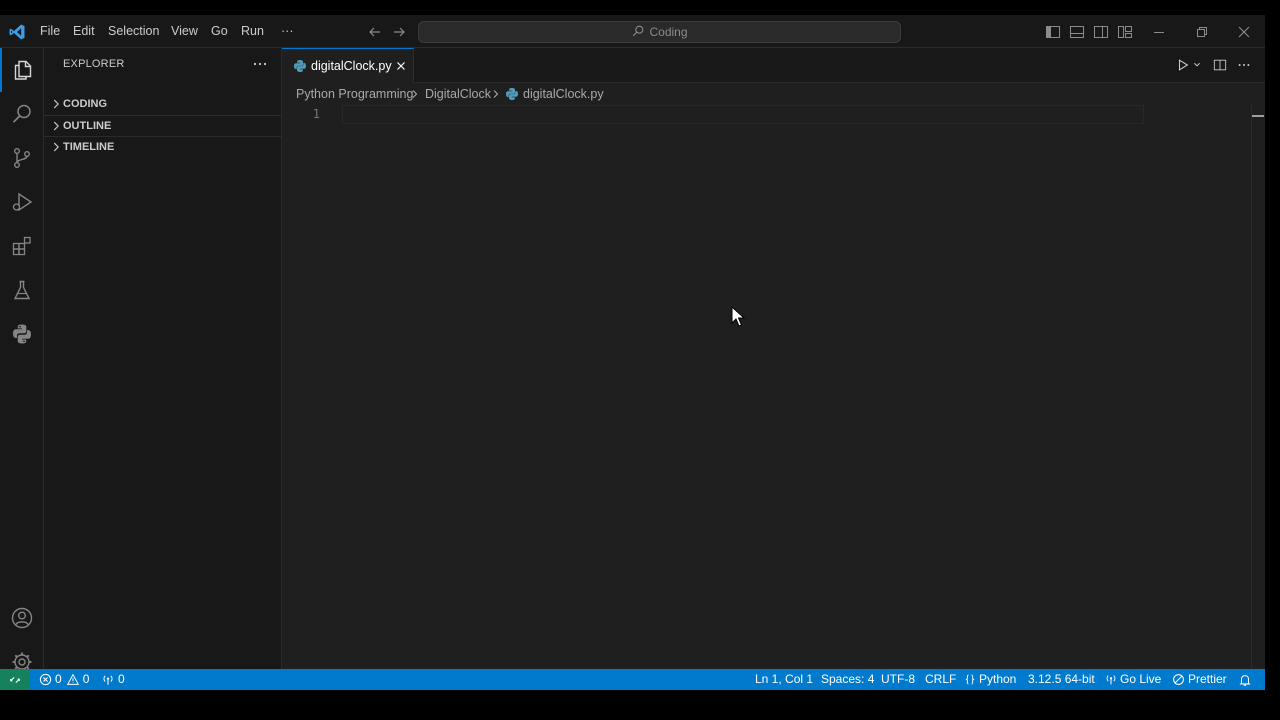 The width and height of the screenshot is (1280, 720). I want to click on remote-indicator, so click(15, 679).